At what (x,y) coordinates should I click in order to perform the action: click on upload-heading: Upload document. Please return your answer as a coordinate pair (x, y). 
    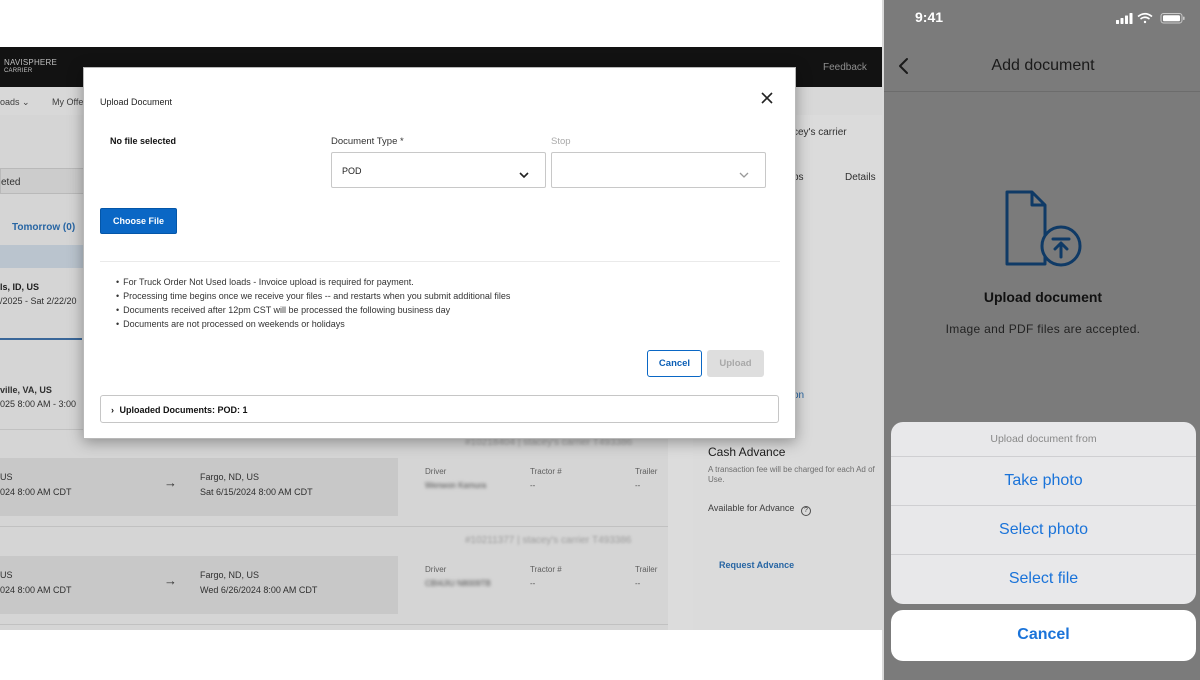
    Looking at the image, I should click on (1043, 297).